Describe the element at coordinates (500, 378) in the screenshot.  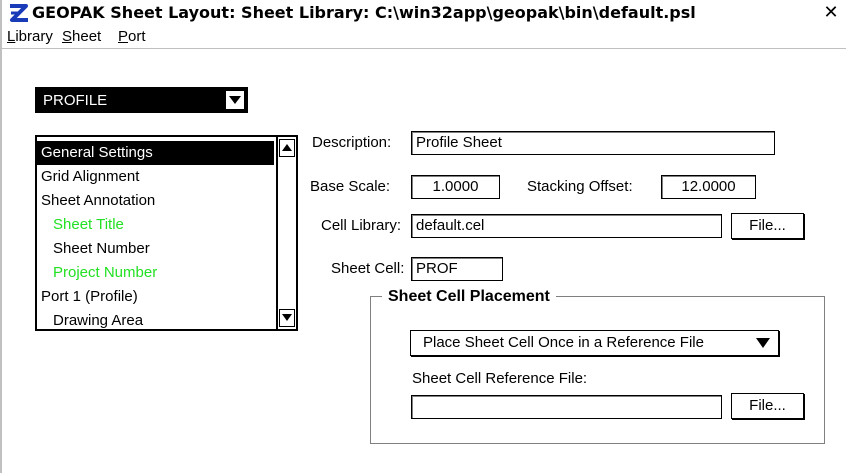
I see `ref-file-label: Sheet Cell Reference File:` at that location.